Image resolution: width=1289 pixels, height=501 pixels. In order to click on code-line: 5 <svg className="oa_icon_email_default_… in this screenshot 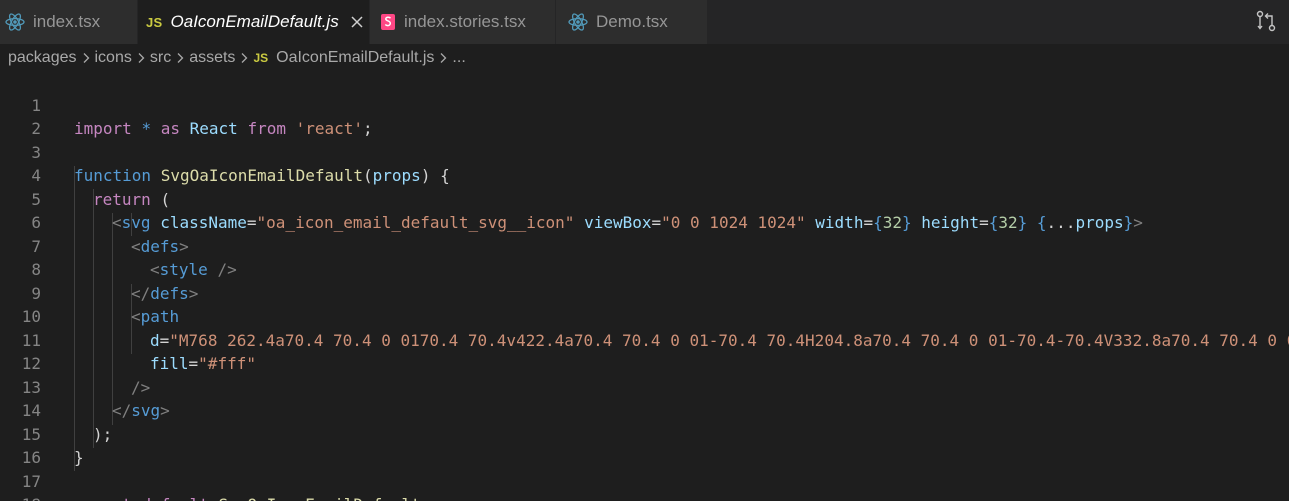, I will do `click(644, 198)`.